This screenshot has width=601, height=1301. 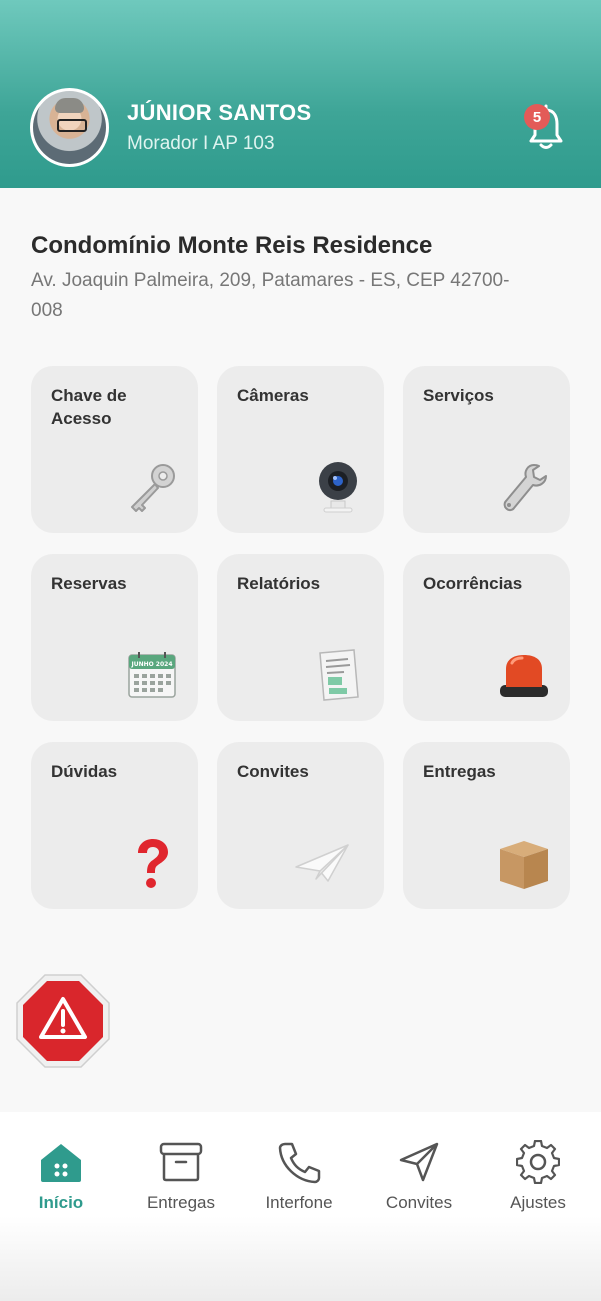 I want to click on calendar-icon: JUNHO 2024, so click(x=152, y=675).